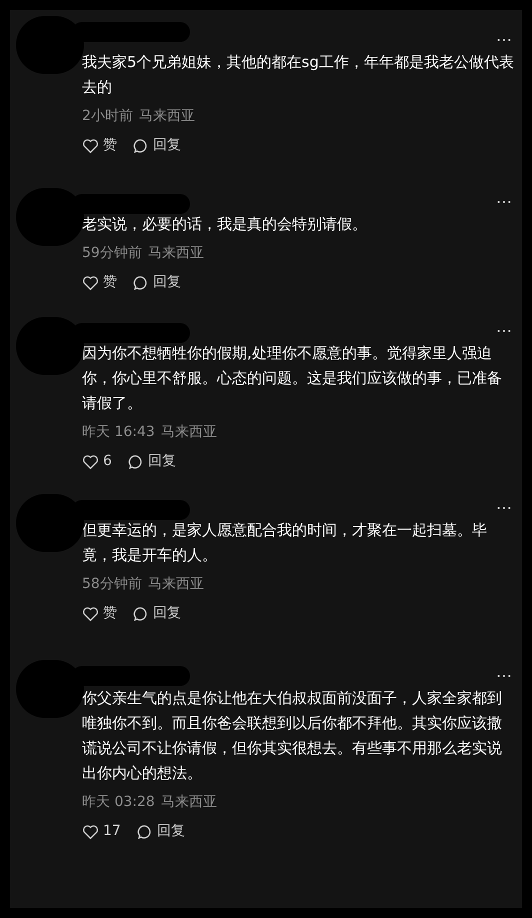 Image resolution: width=532 pixels, height=918 pixels. What do you see at coordinates (107, 116) in the screenshot?
I see `comment-time: 2小时前` at bounding box center [107, 116].